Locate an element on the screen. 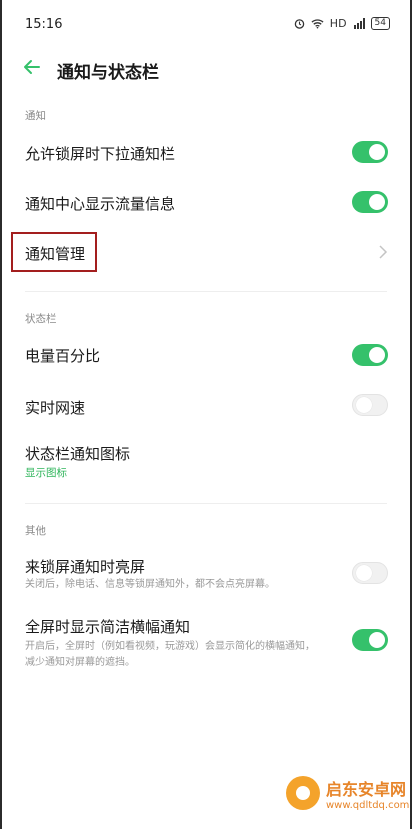 The image size is (412, 829). watermark-url: www.qdltdq.com is located at coordinates (368, 805).